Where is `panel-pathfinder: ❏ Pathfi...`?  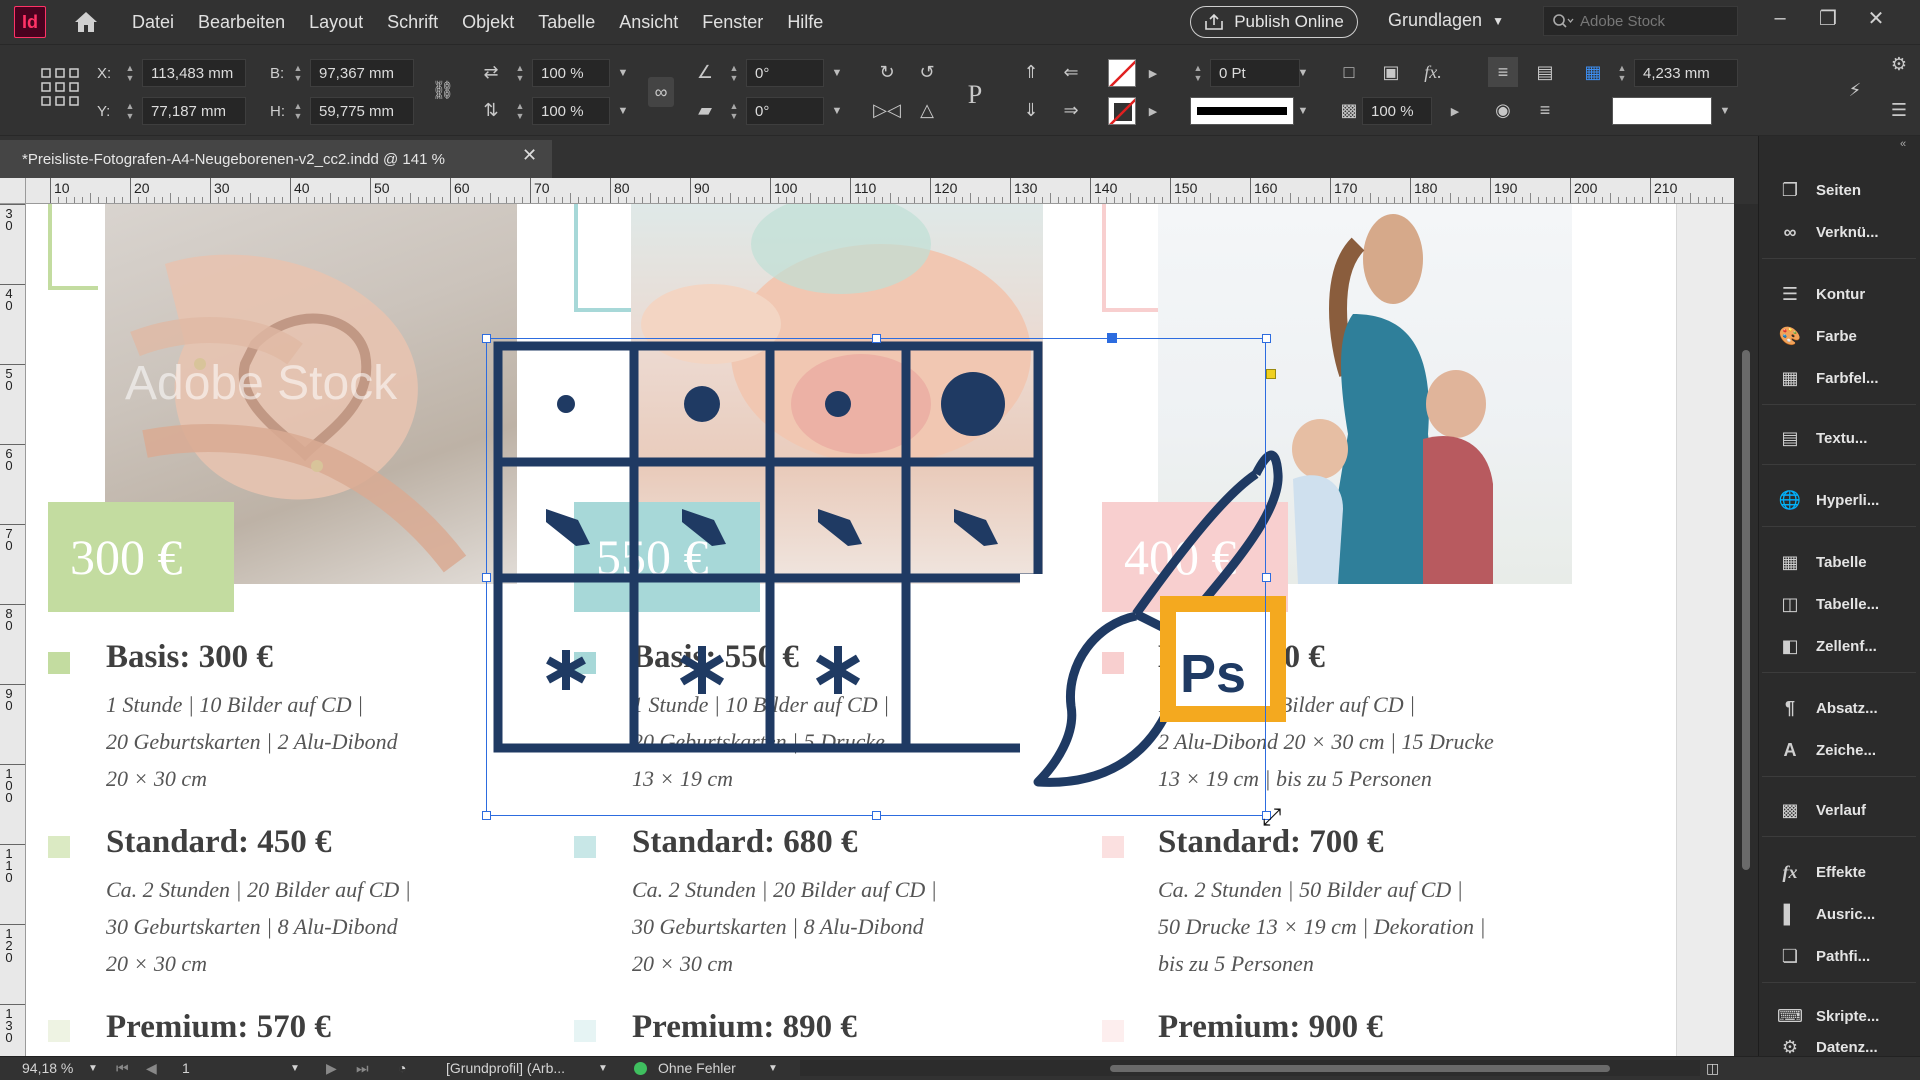 panel-pathfinder: ❏ Pathfi... is located at coordinates (1839, 956).